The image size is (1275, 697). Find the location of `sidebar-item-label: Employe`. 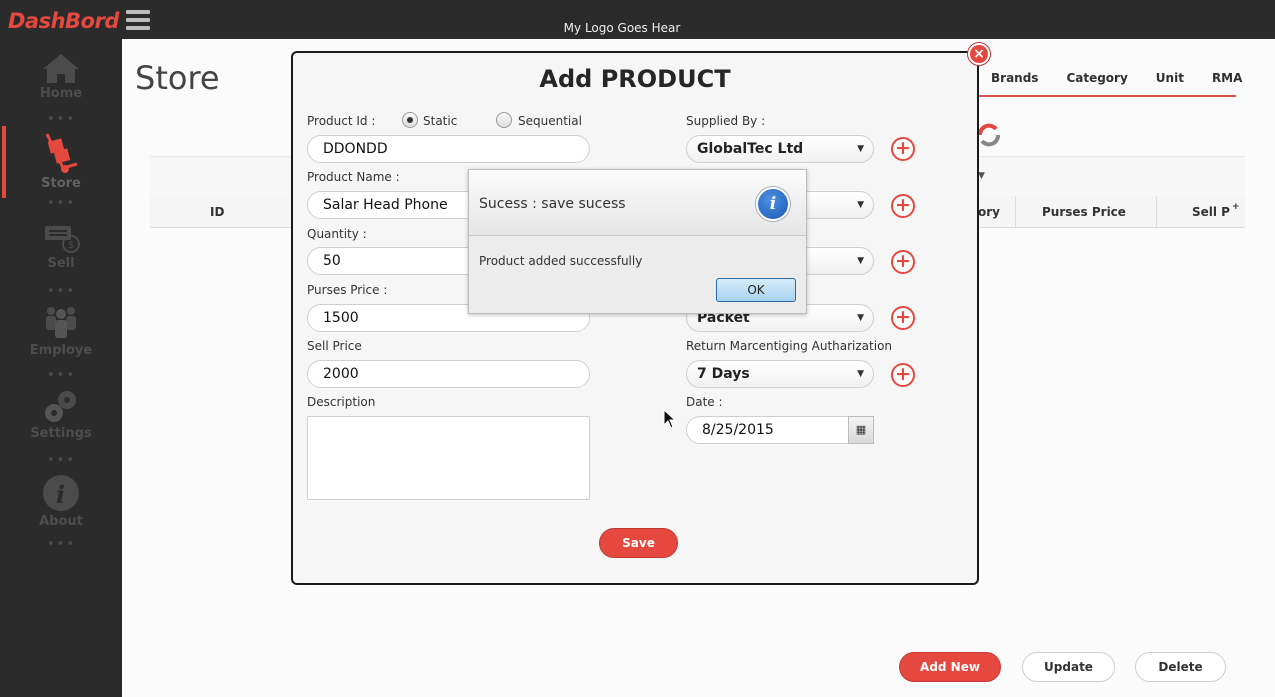

sidebar-item-label: Employe is located at coordinates (61, 350).